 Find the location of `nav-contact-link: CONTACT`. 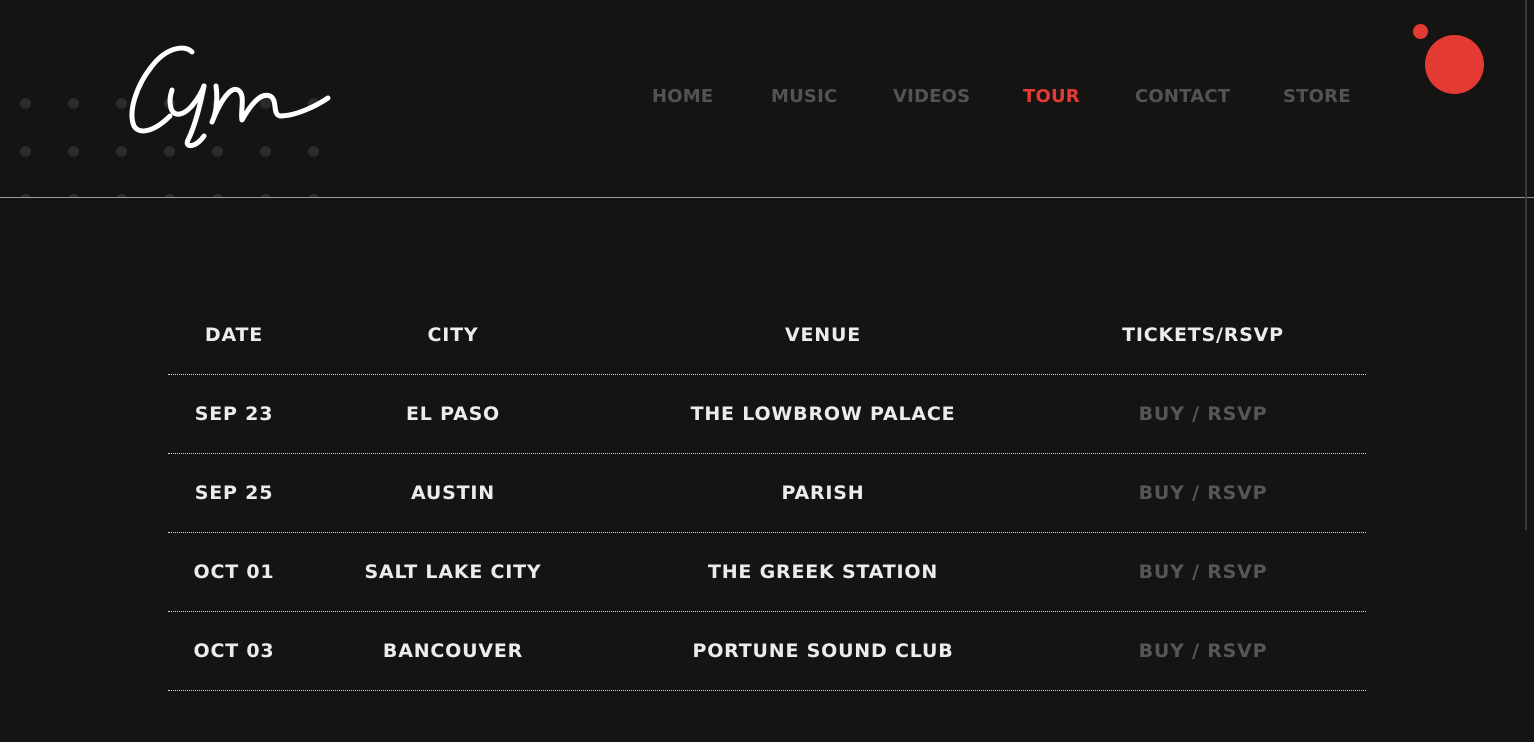

nav-contact-link: CONTACT is located at coordinates (1182, 96).